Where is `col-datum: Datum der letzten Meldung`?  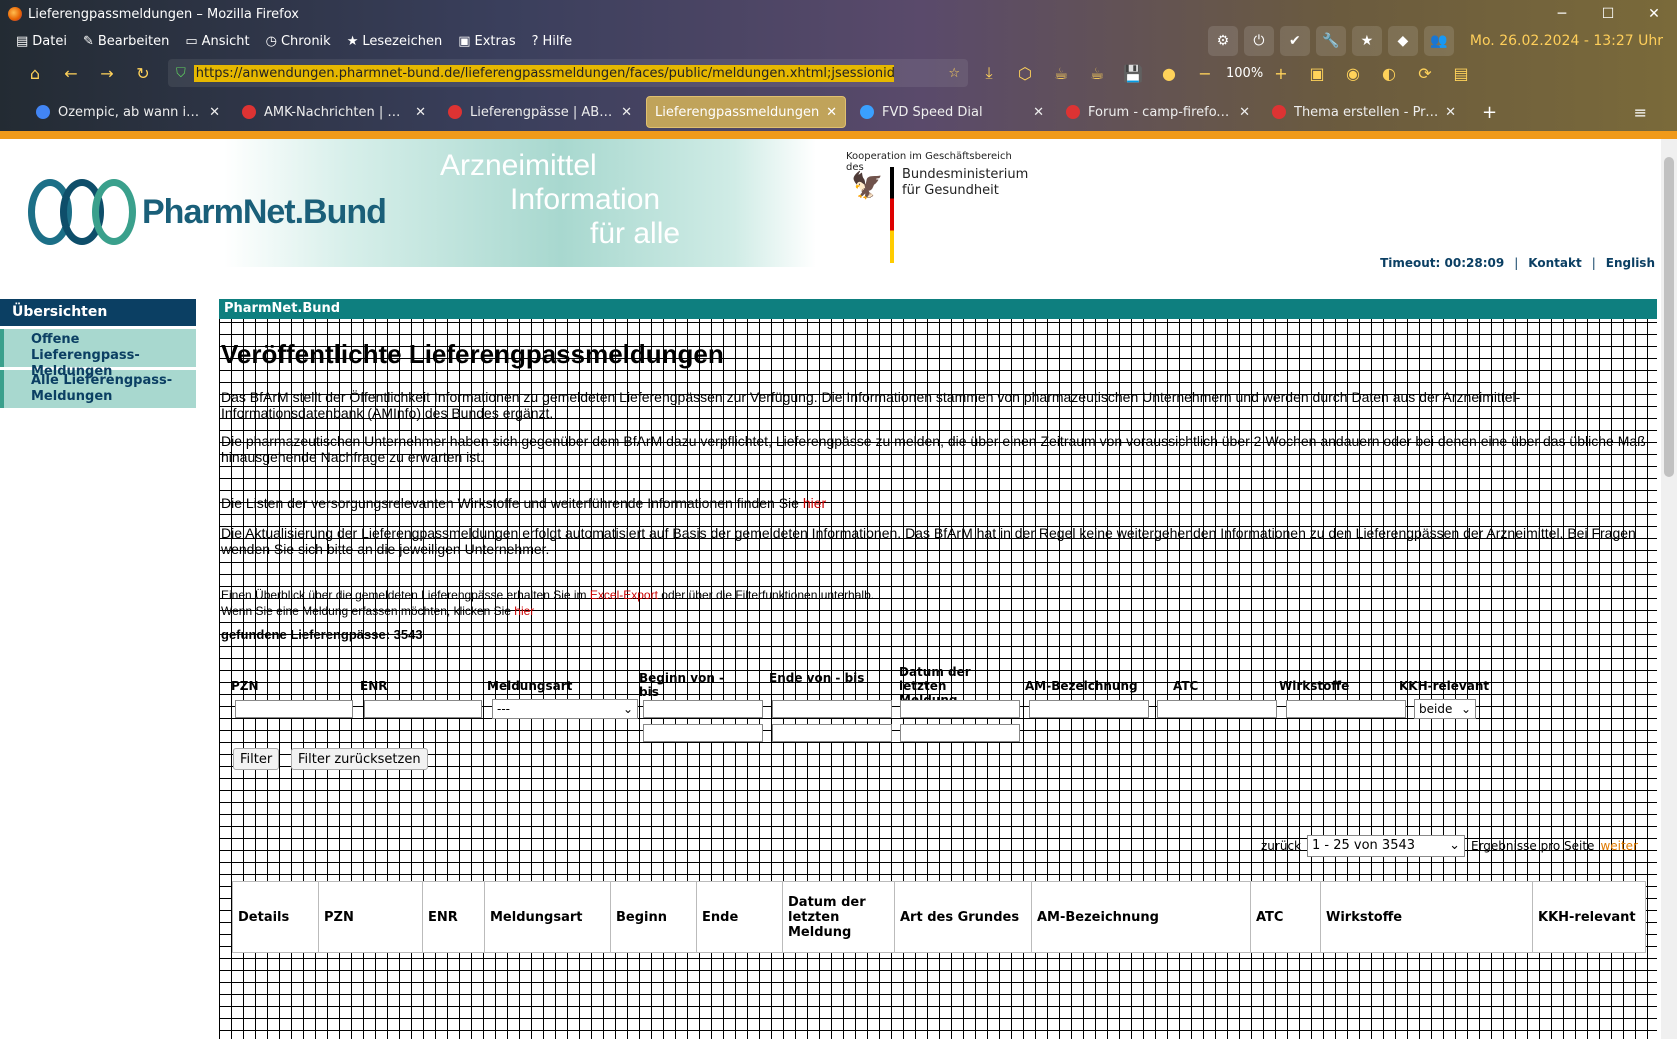
col-datum: Datum der letzten Meldung is located at coordinates (838, 917).